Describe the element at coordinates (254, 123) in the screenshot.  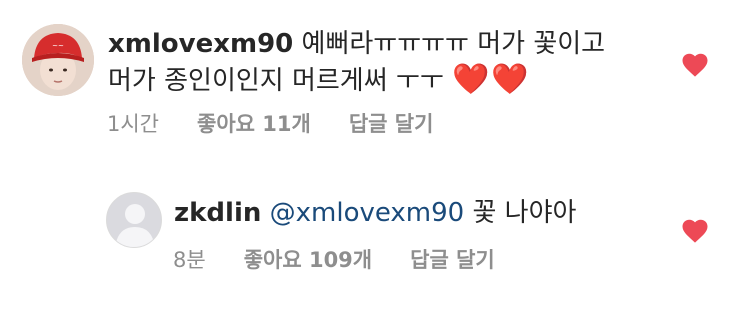
I see `likes-count: 좋아요 11개` at that location.